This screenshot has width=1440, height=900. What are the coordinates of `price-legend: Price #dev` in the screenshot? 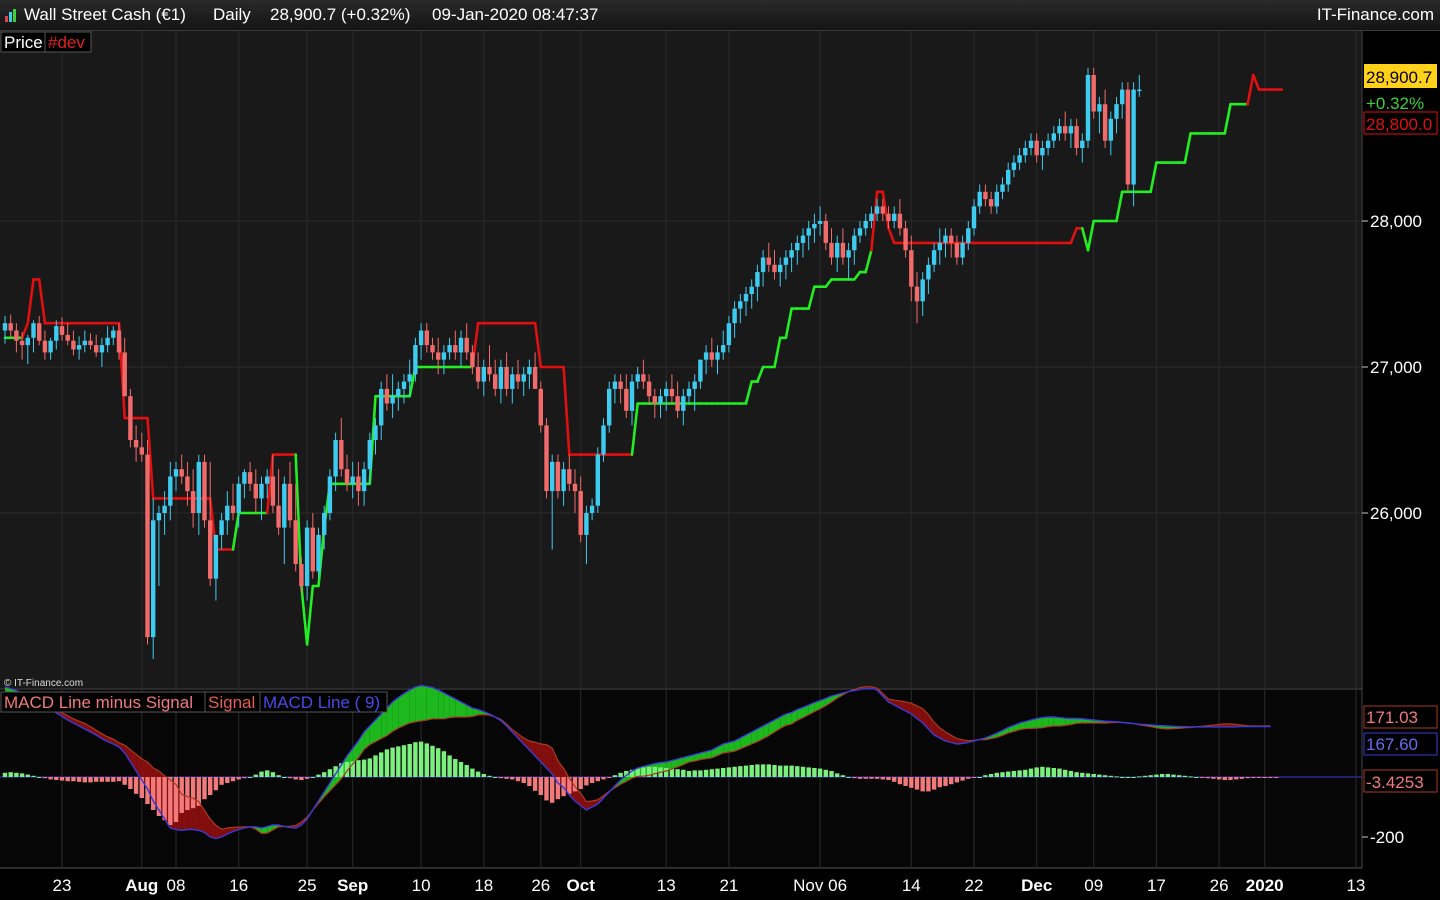 It's located at (46, 42).